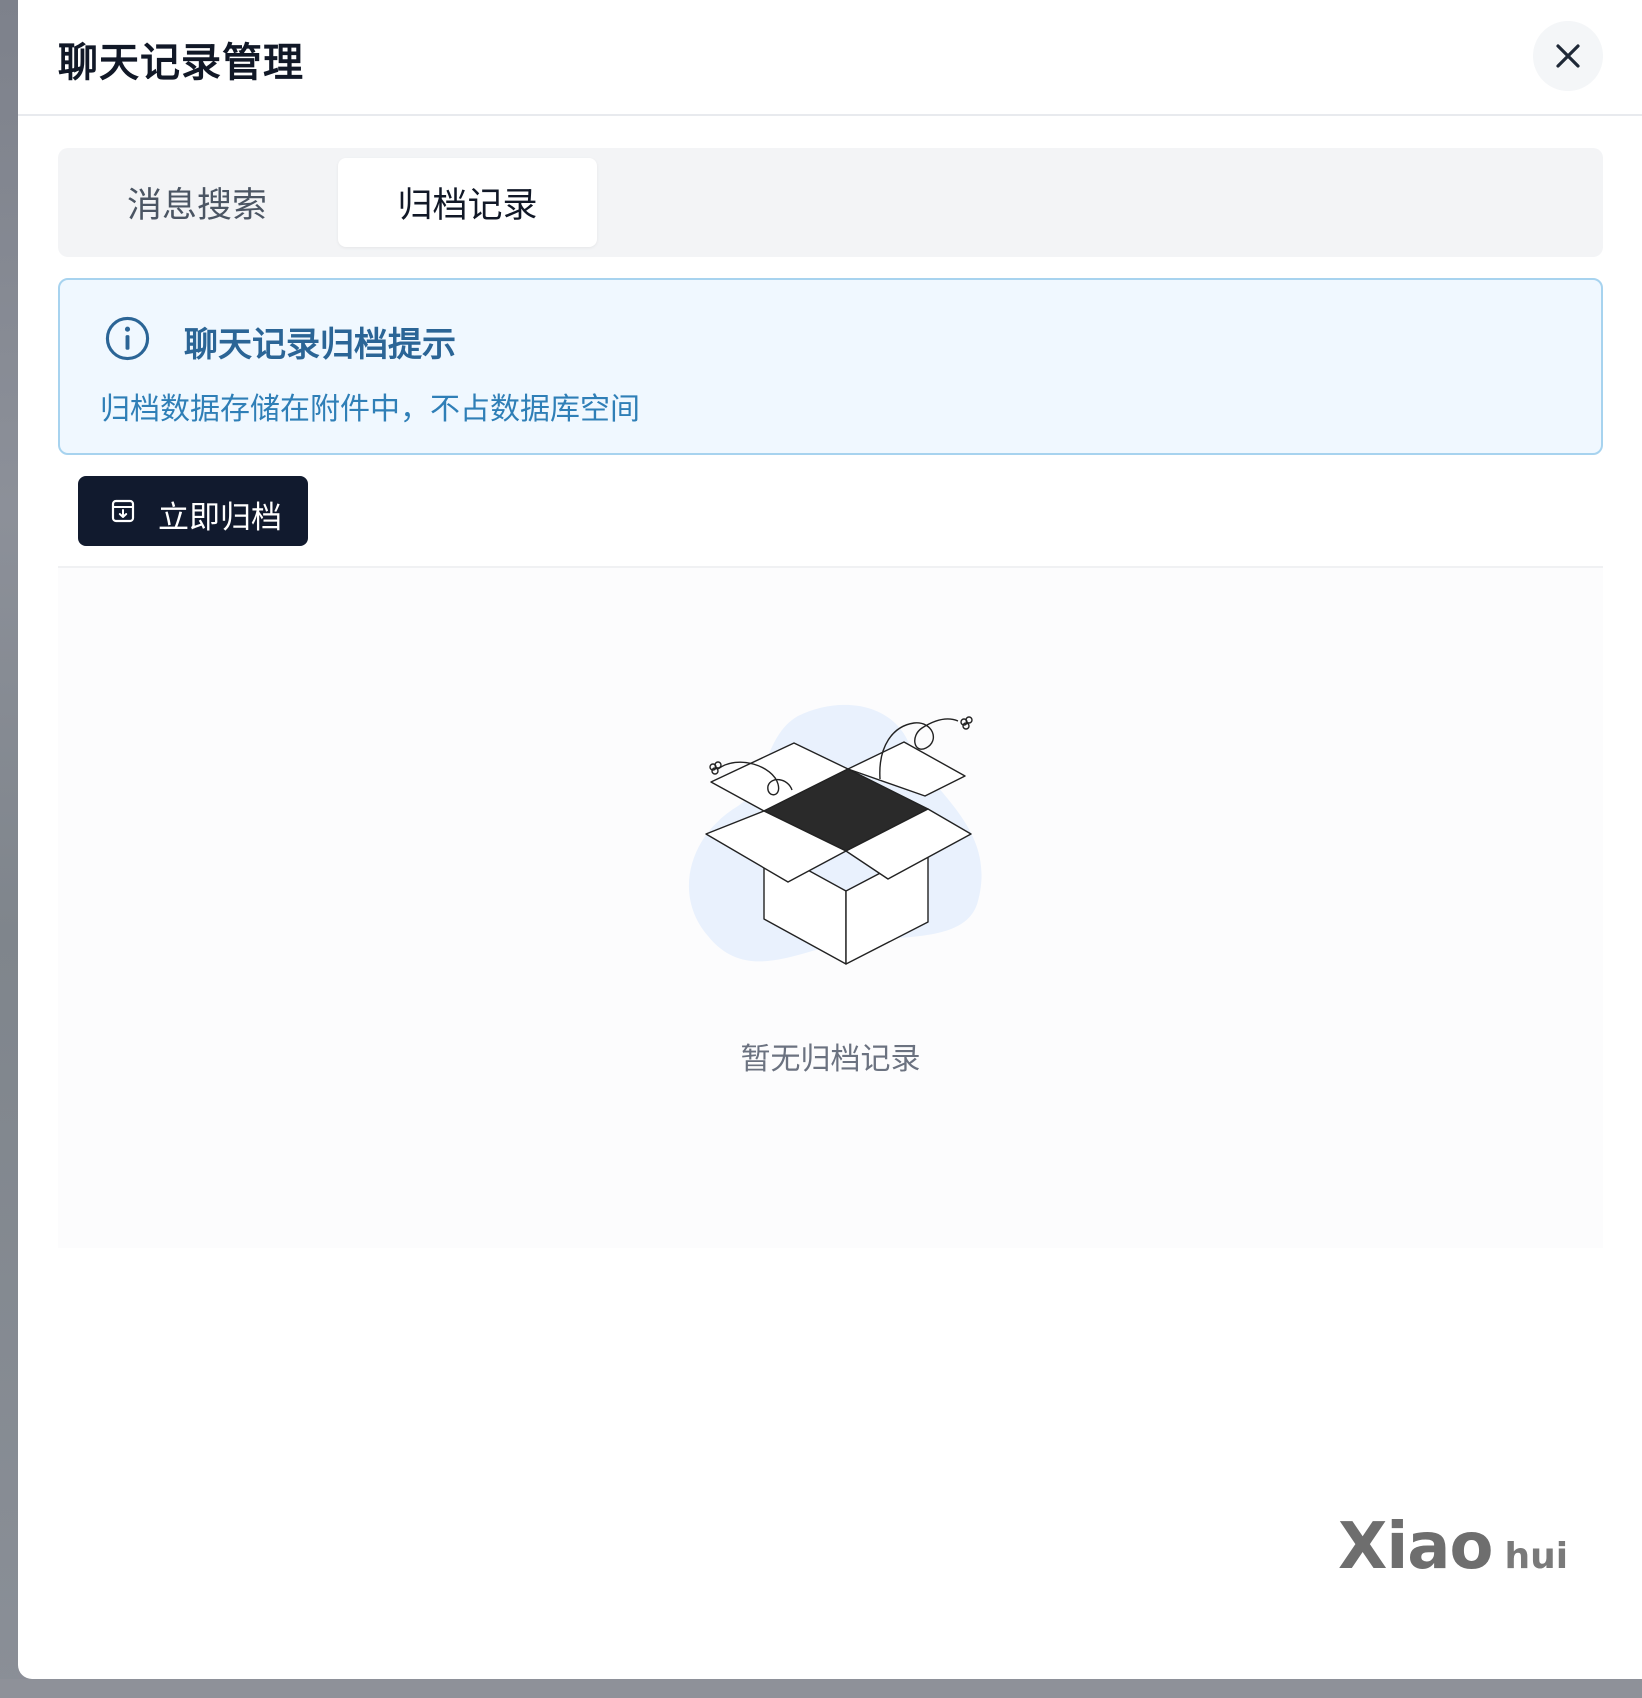  I want to click on archive-icon, so click(123, 511).